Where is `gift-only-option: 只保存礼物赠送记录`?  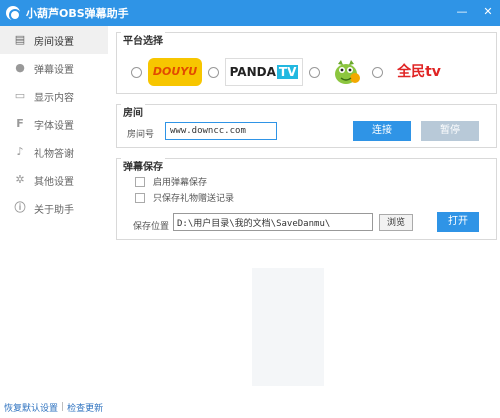 gift-only-option: 只保存礼物赠送记录 is located at coordinates (184, 197).